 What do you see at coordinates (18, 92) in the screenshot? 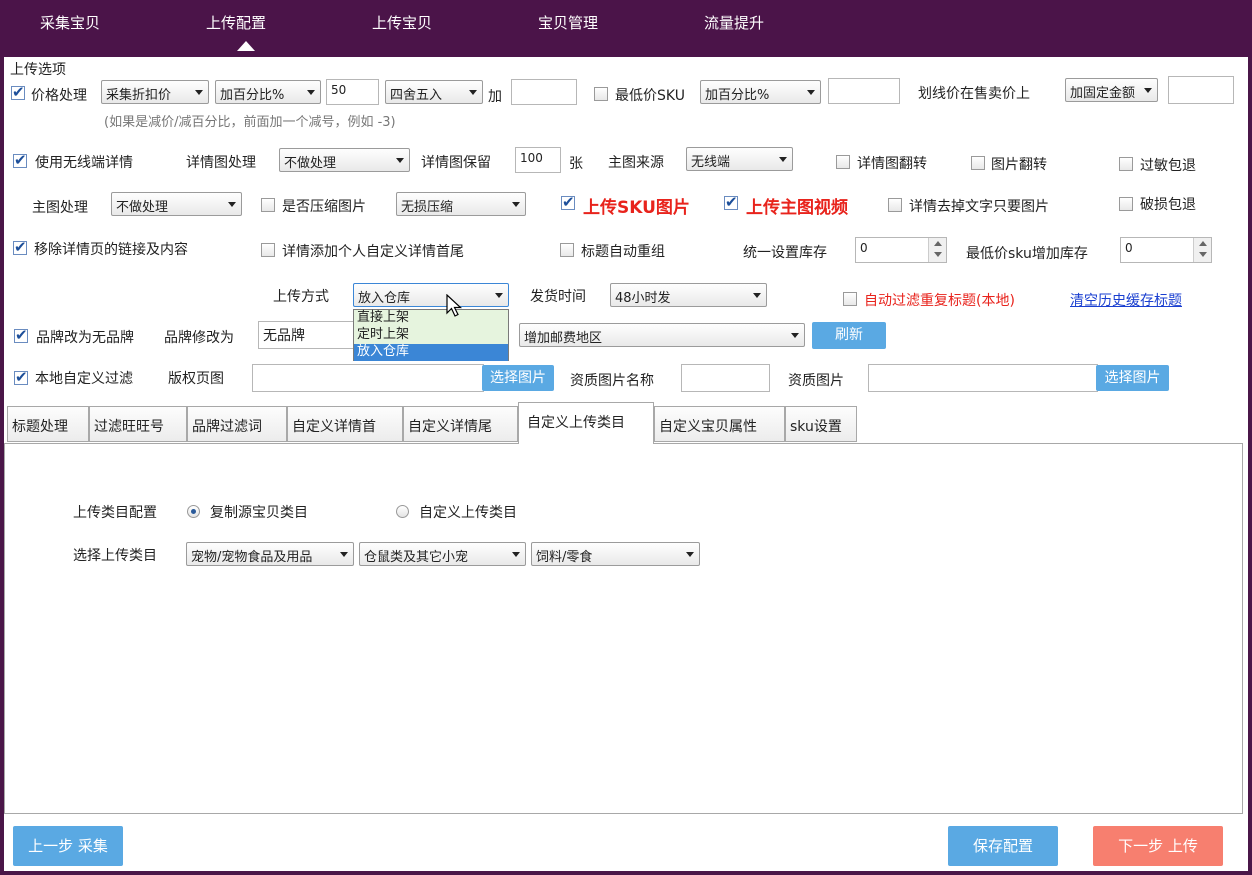
I see `price-process-checkbox` at bounding box center [18, 92].